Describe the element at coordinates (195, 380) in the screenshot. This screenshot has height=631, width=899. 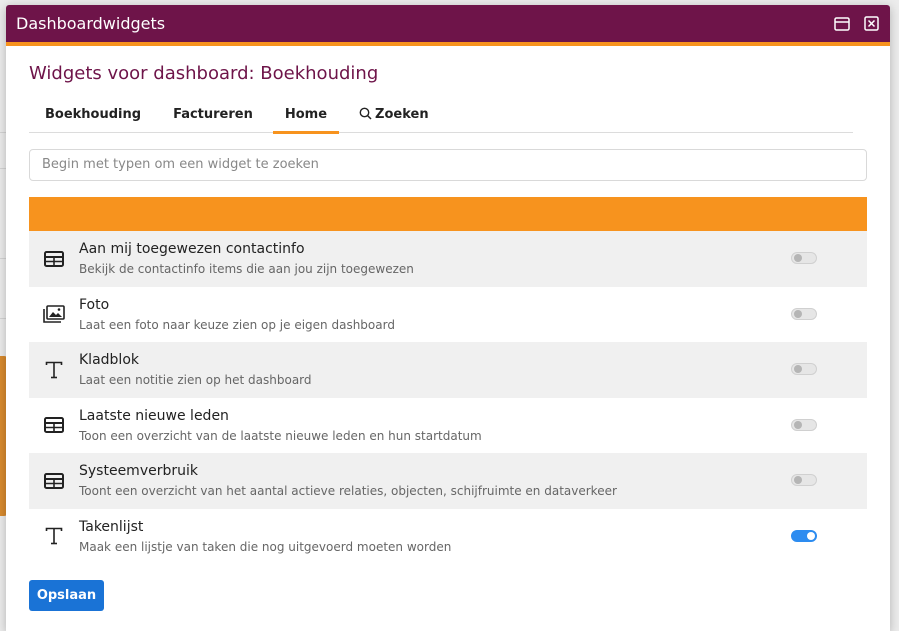
I see `widget-description: Laat een notitie zien op het dashboard` at that location.